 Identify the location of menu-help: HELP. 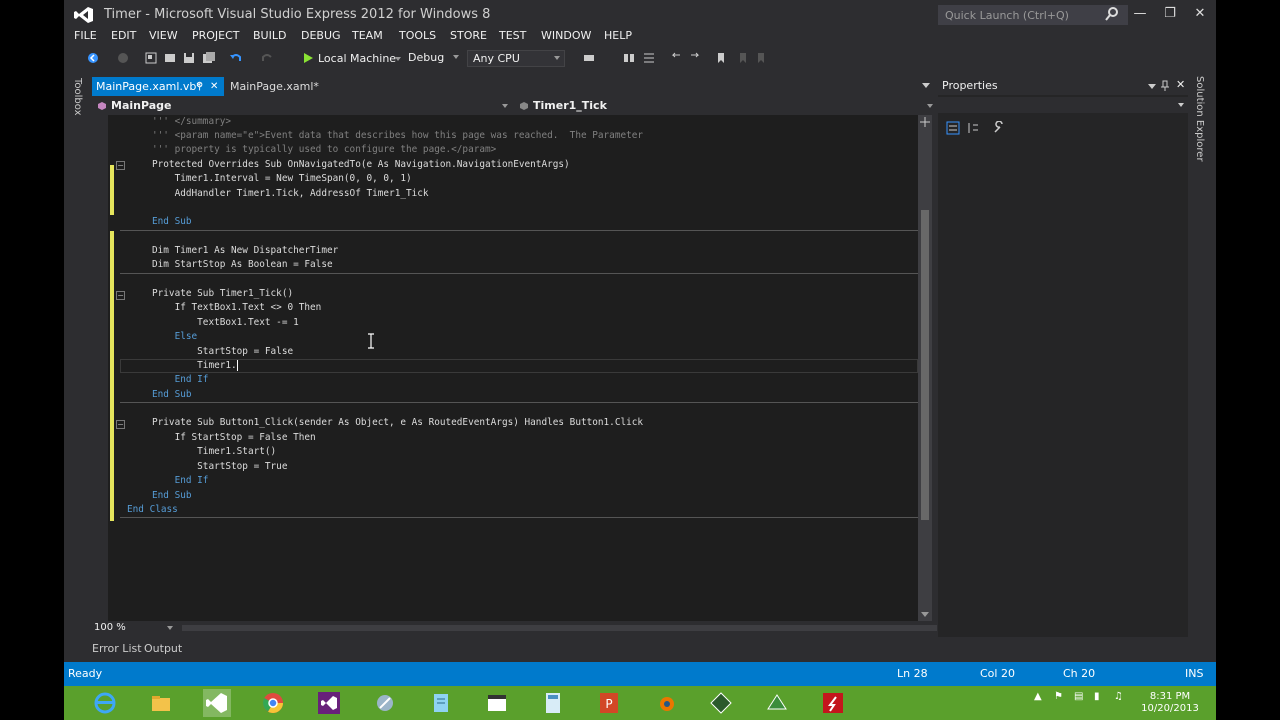
(618, 35).